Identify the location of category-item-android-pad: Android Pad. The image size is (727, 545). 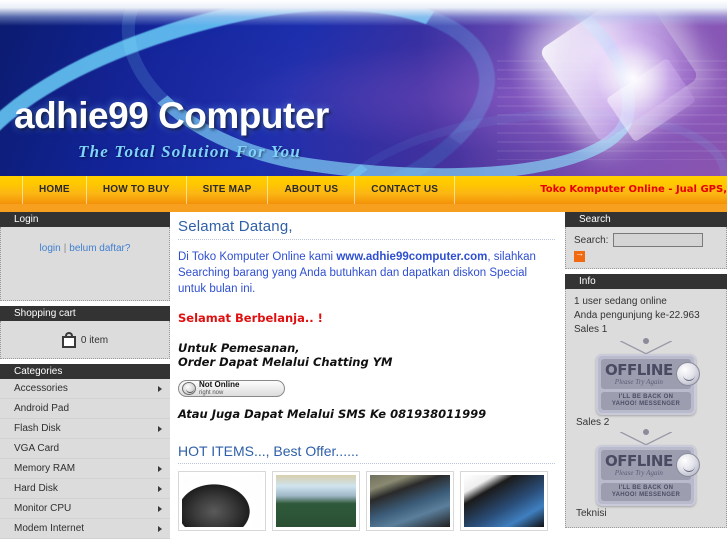
(85, 409).